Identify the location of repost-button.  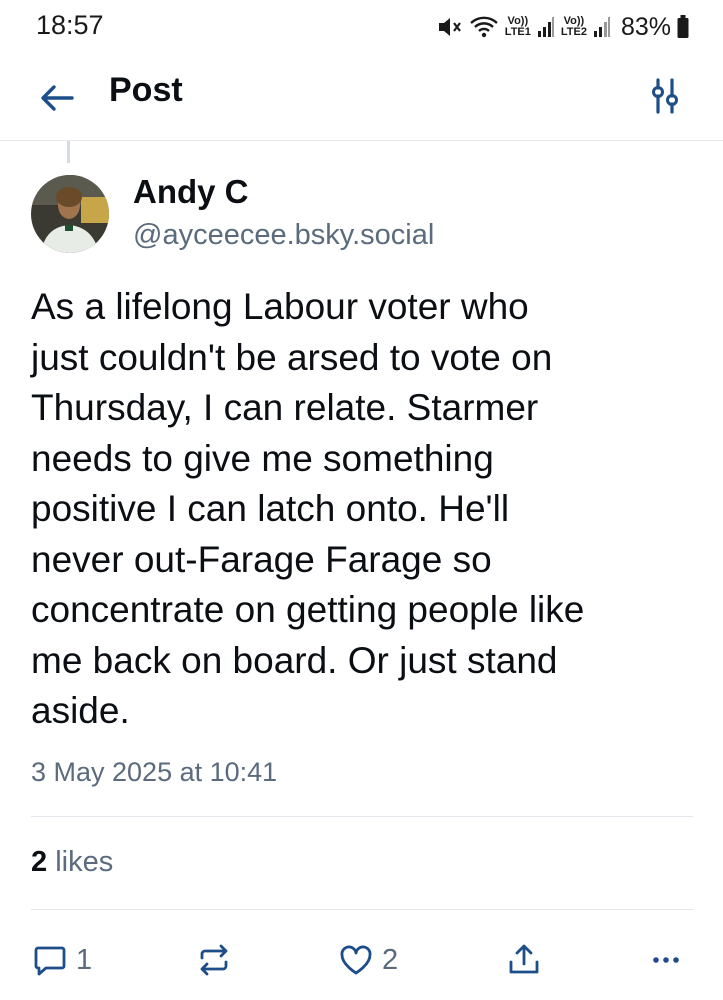
(218, 960).